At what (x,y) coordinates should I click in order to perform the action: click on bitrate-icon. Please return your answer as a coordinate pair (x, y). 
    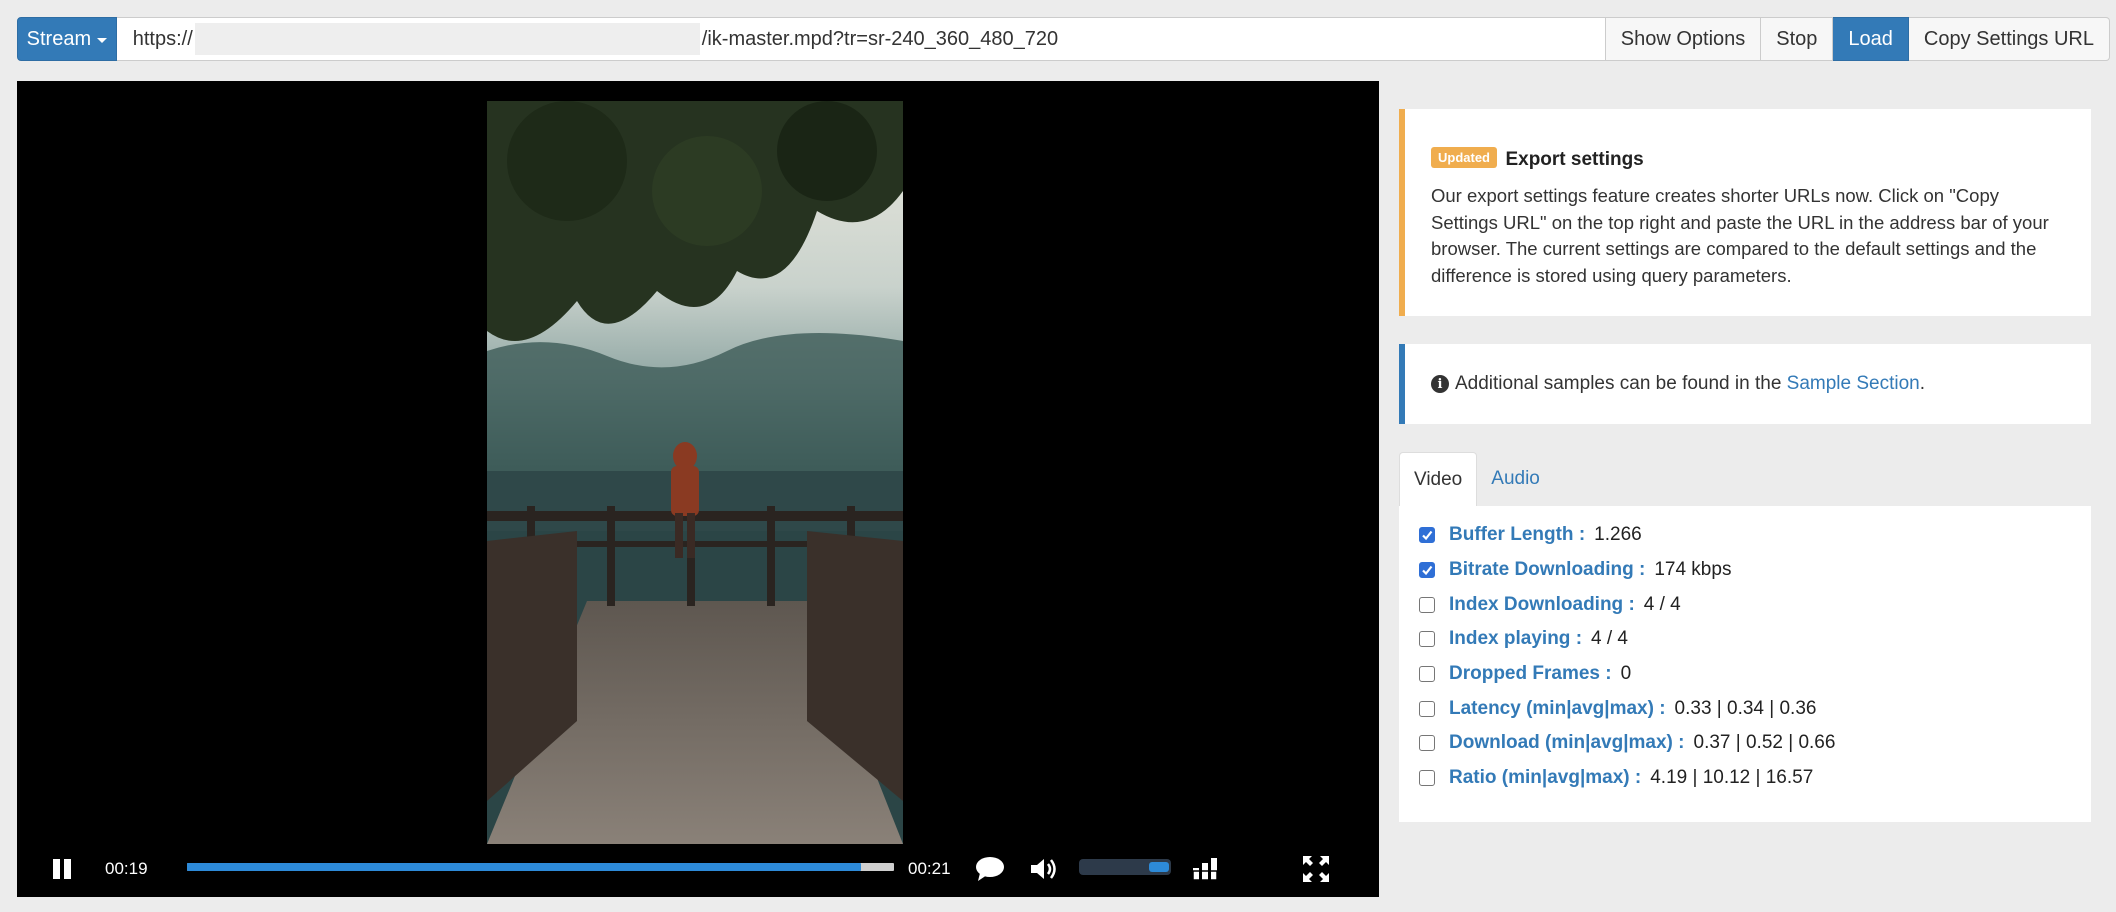
    Looking at the image, I should click on (1205, 869).